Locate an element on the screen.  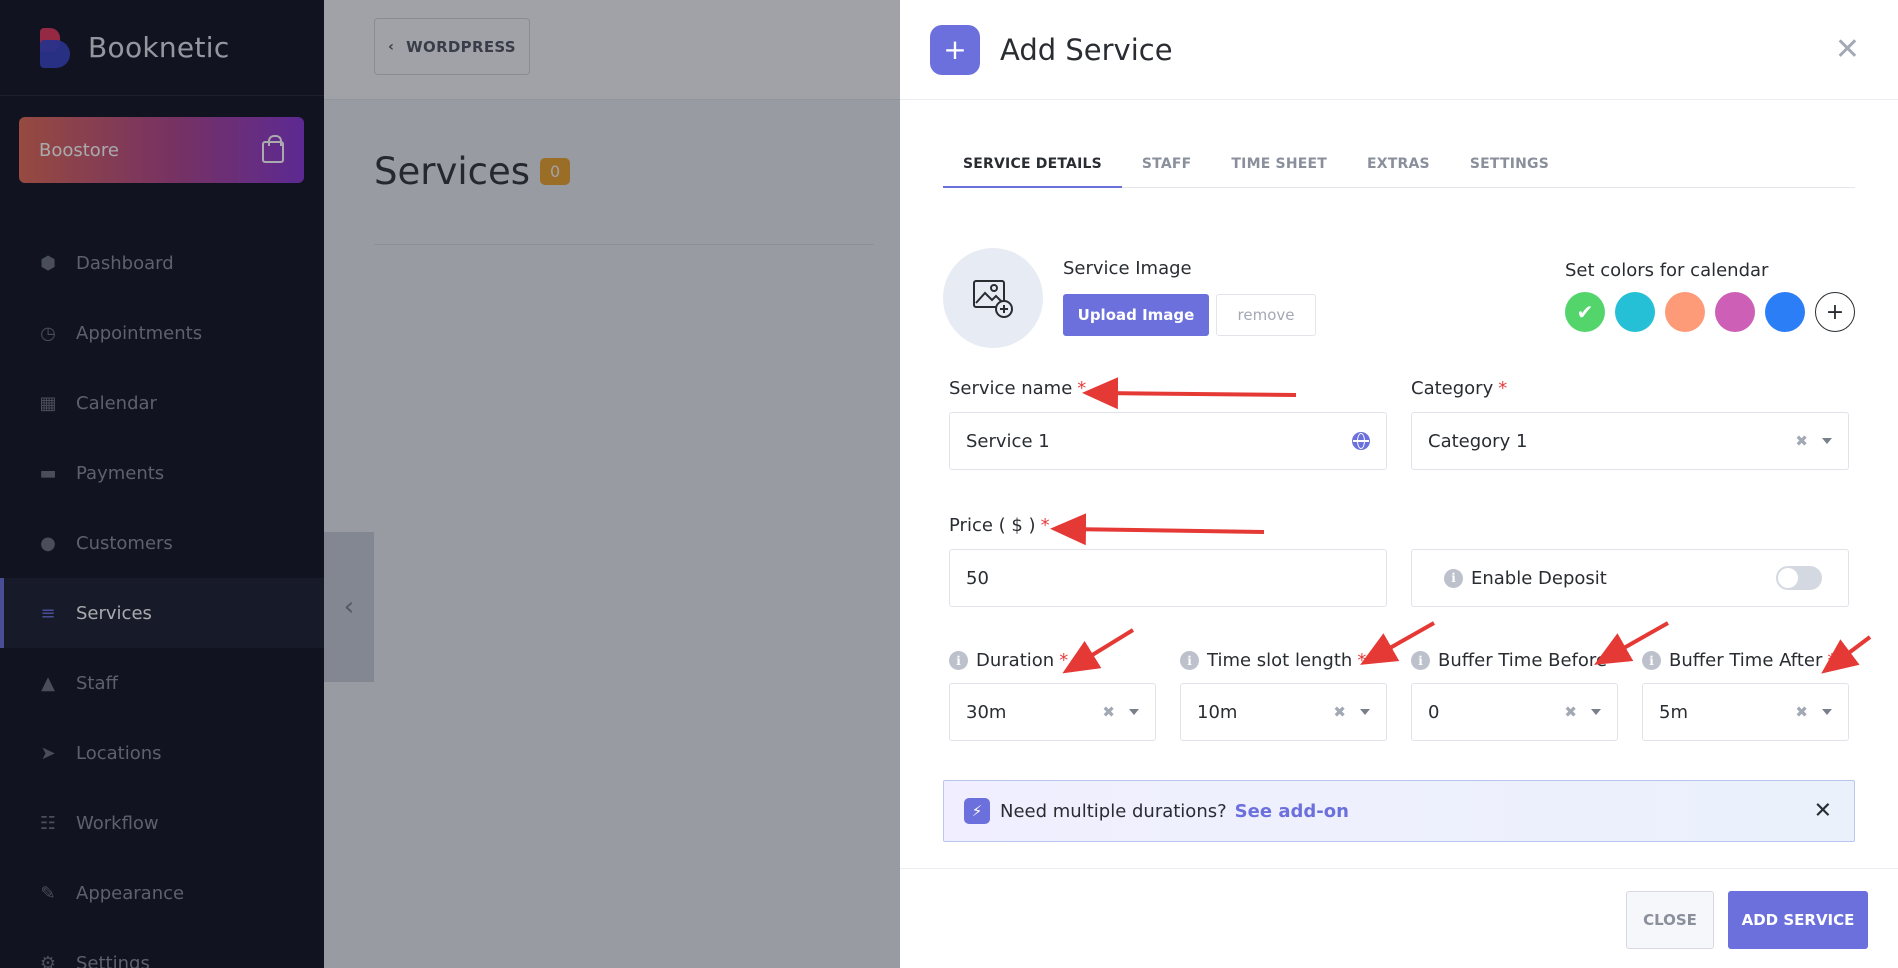
color-swatch-cyan is located at coordinates (1635, 312).